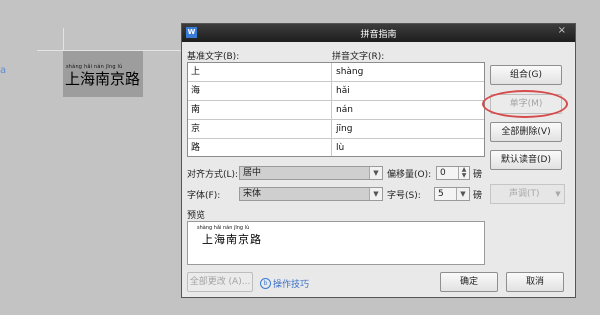  I want to click on dialog-title: 拼音指南, so click(378, 35).